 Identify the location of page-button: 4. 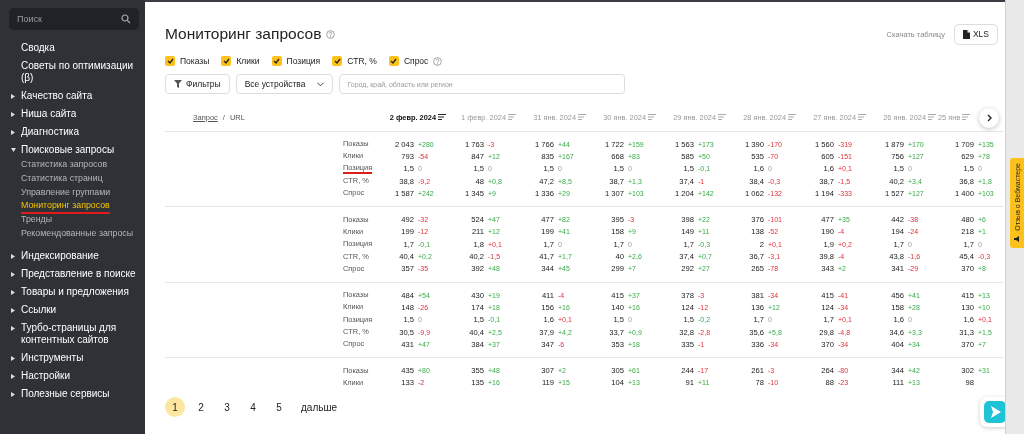
(253, 407).